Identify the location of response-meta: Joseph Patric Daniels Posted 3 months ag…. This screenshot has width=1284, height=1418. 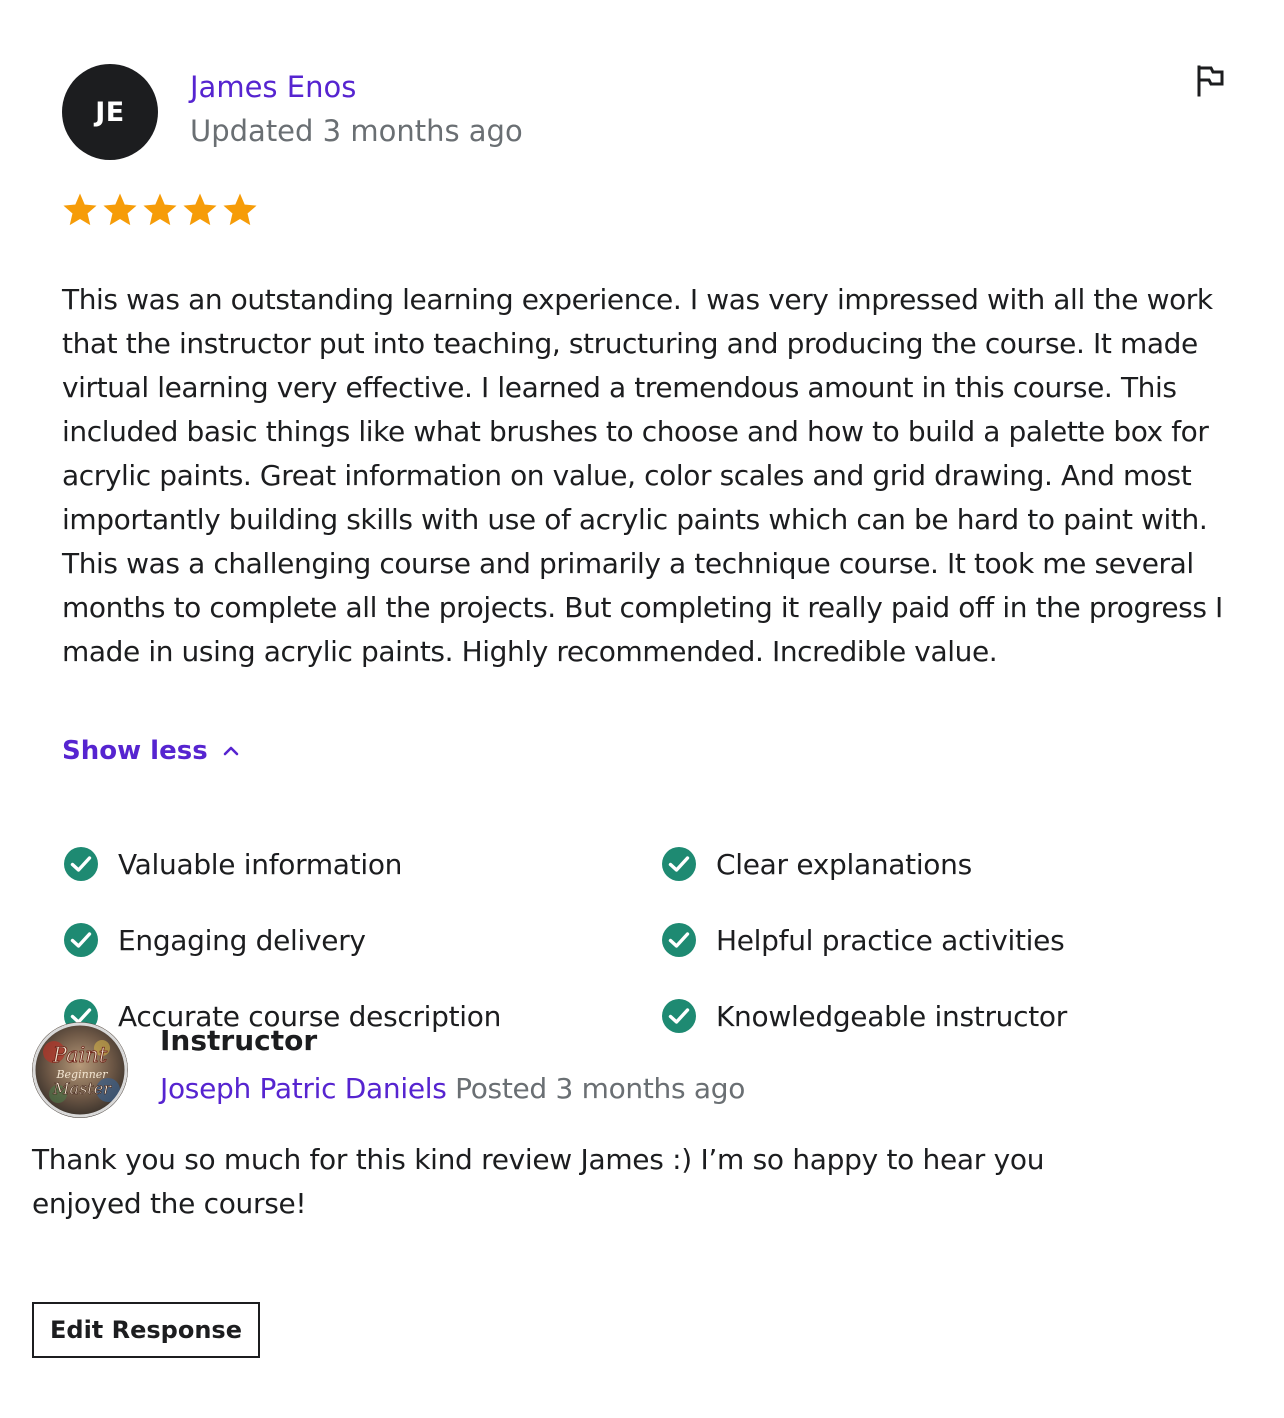
(452, 1088).